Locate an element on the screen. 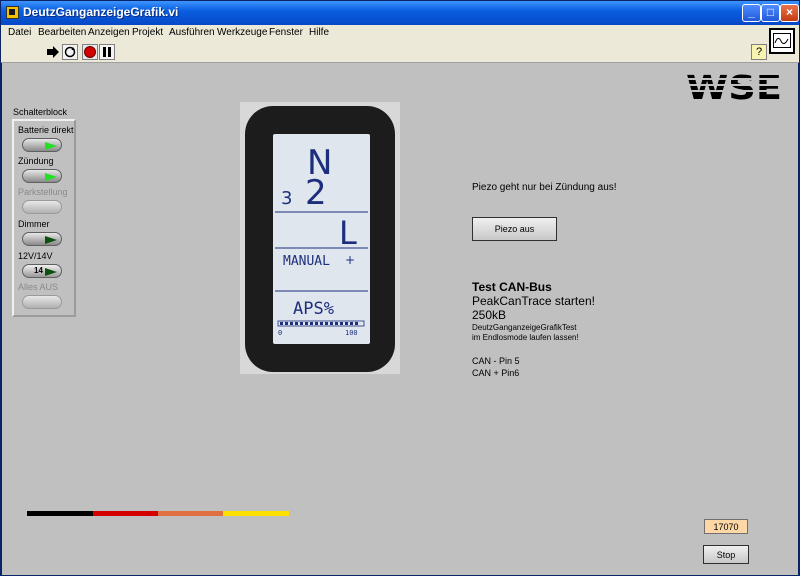 The width and height of the screenshot is (800, 576). run-continuous-icon is located at coordinates (70, 52).